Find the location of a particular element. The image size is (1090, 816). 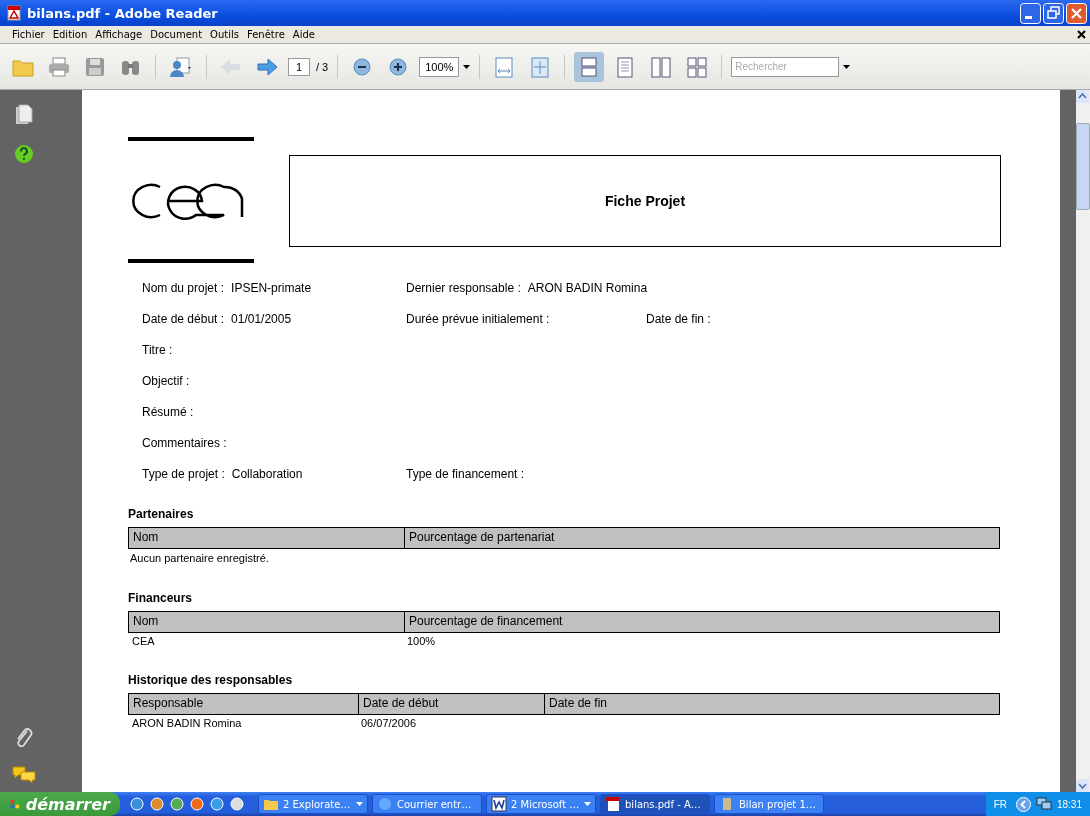

help-icon is located at coordinates (23, 154).